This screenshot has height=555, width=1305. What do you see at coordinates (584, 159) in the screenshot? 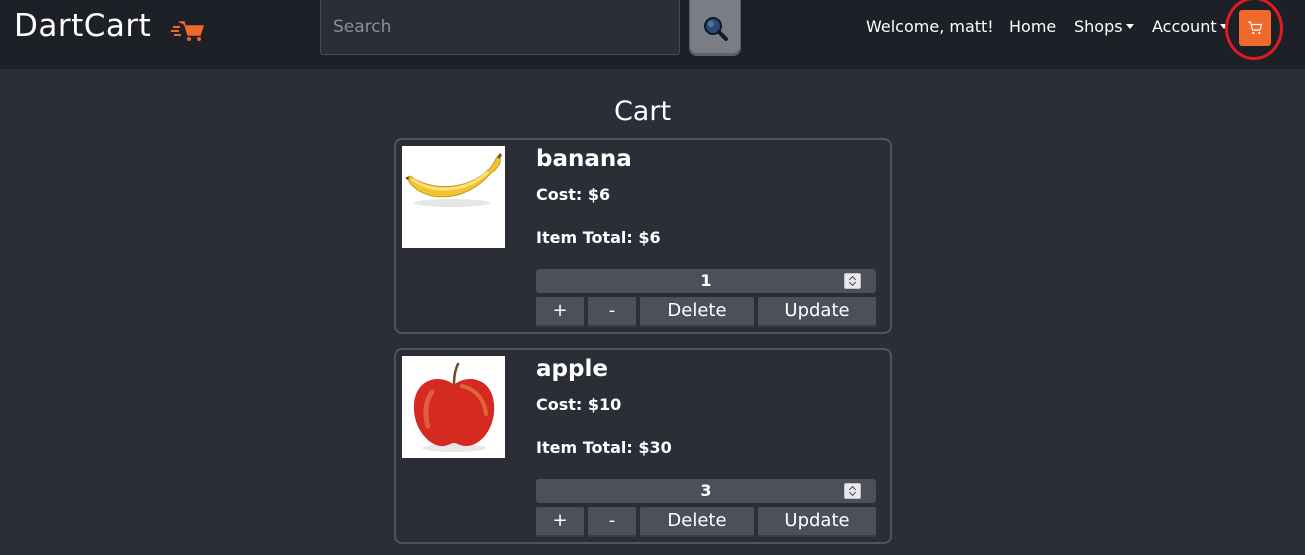
I see `item-name: banana` at bounding box center [584, 159].